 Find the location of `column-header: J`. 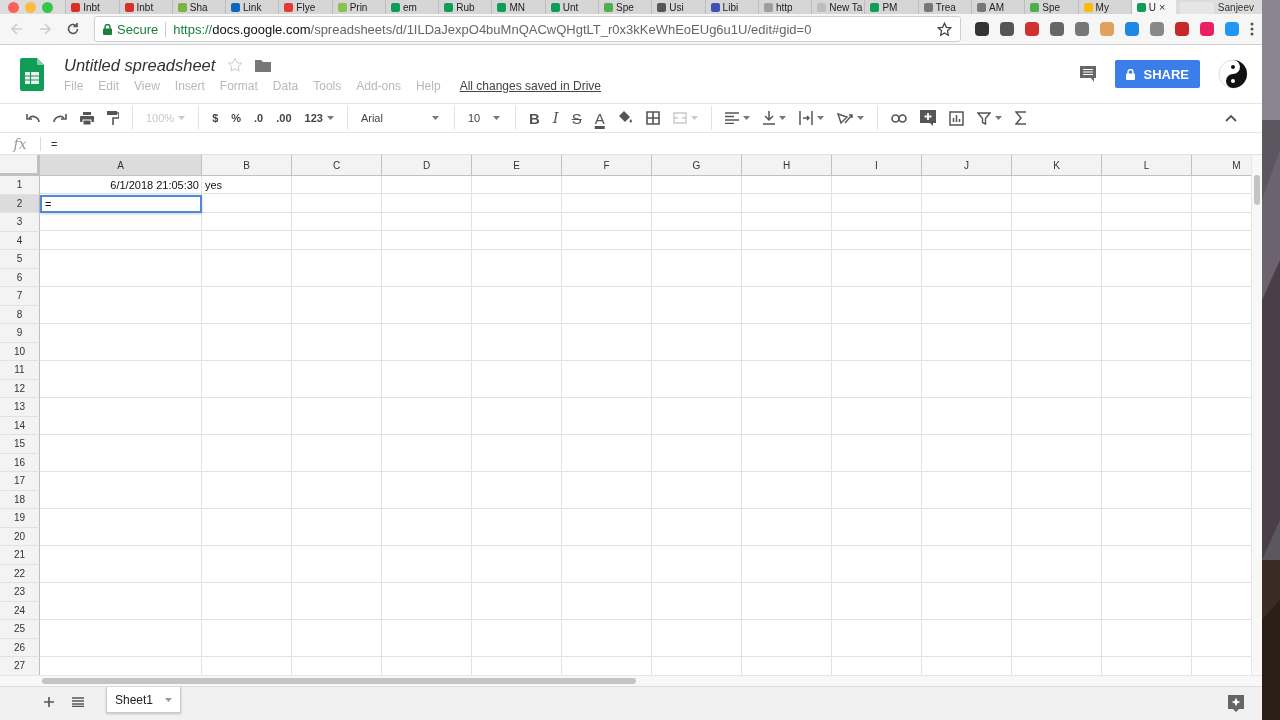

column-header: J is located at coordinates (967, 165).